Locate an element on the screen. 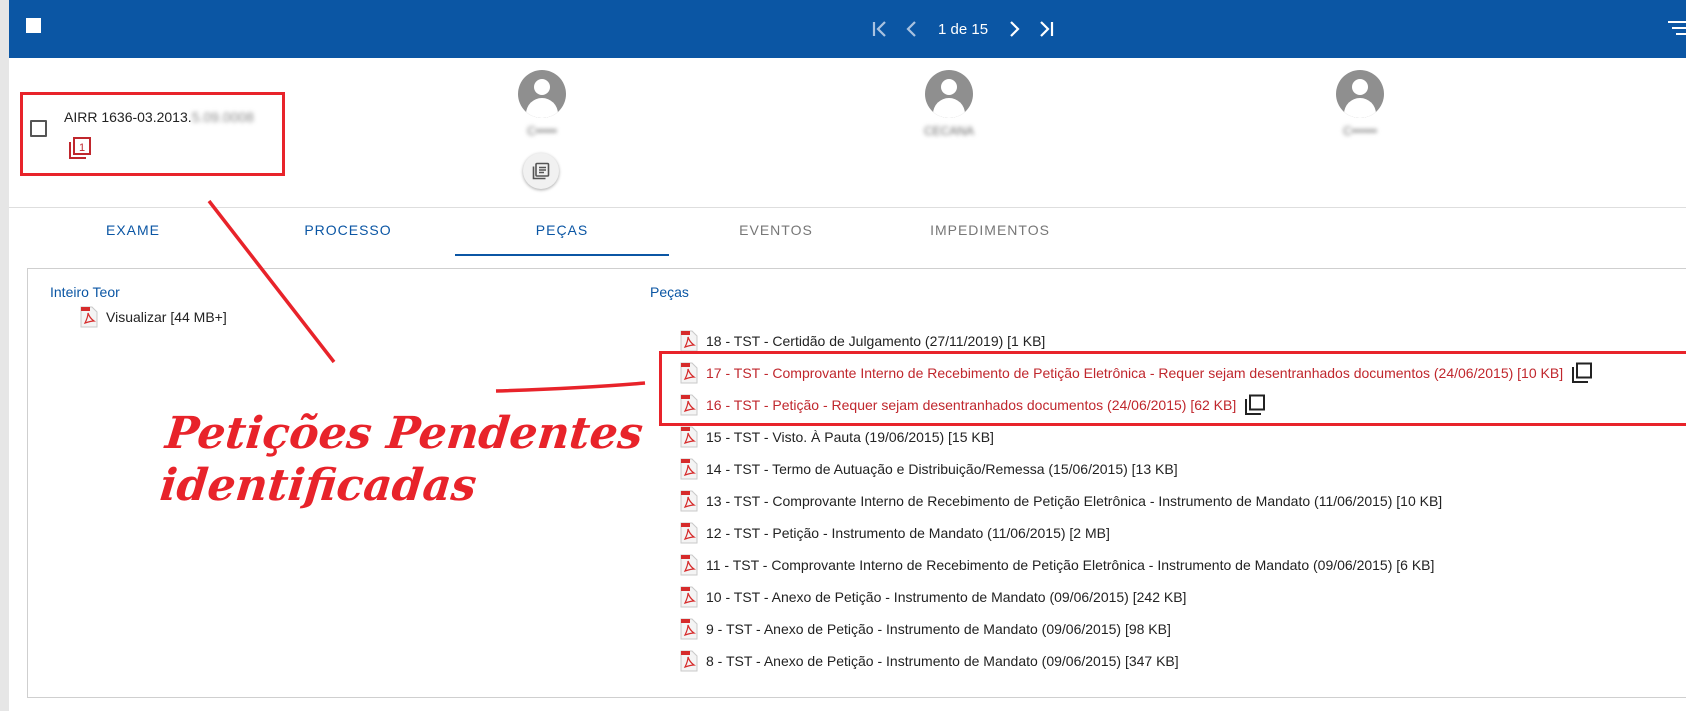 The image size is (1686, 711). last-page-icon is located at coordinates (1047, 29).